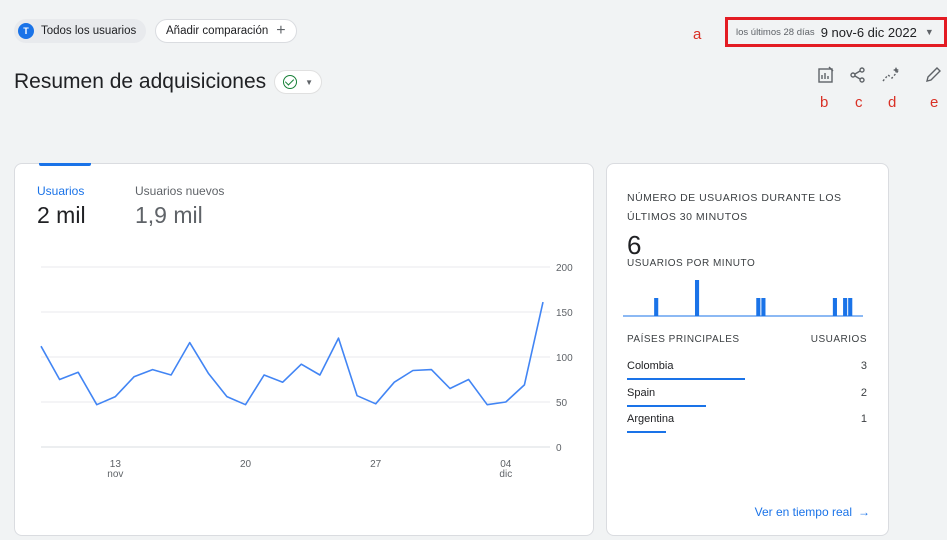 Image resolution: width=947 pixels, height=540 pixels. Describe the element at coordinates (281, 30) in the screenshot. I see `plus-icon: +` at that location.